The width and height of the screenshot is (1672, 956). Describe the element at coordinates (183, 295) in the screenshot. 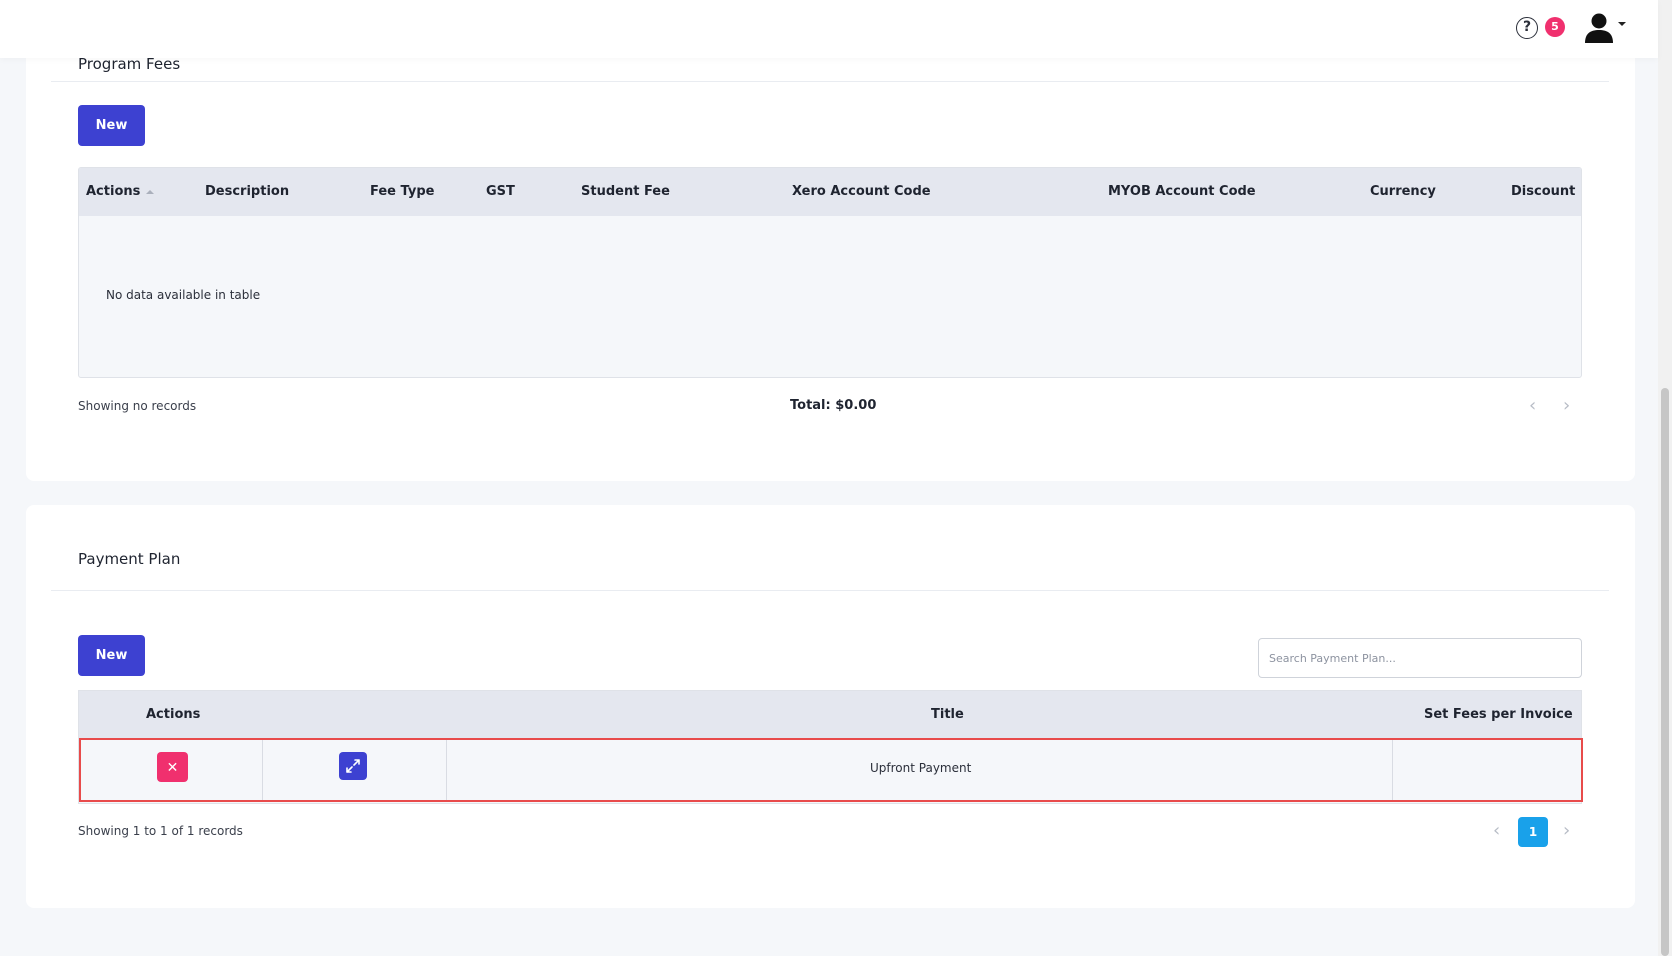

I see `empty-table-message: No data available in table` at that location.